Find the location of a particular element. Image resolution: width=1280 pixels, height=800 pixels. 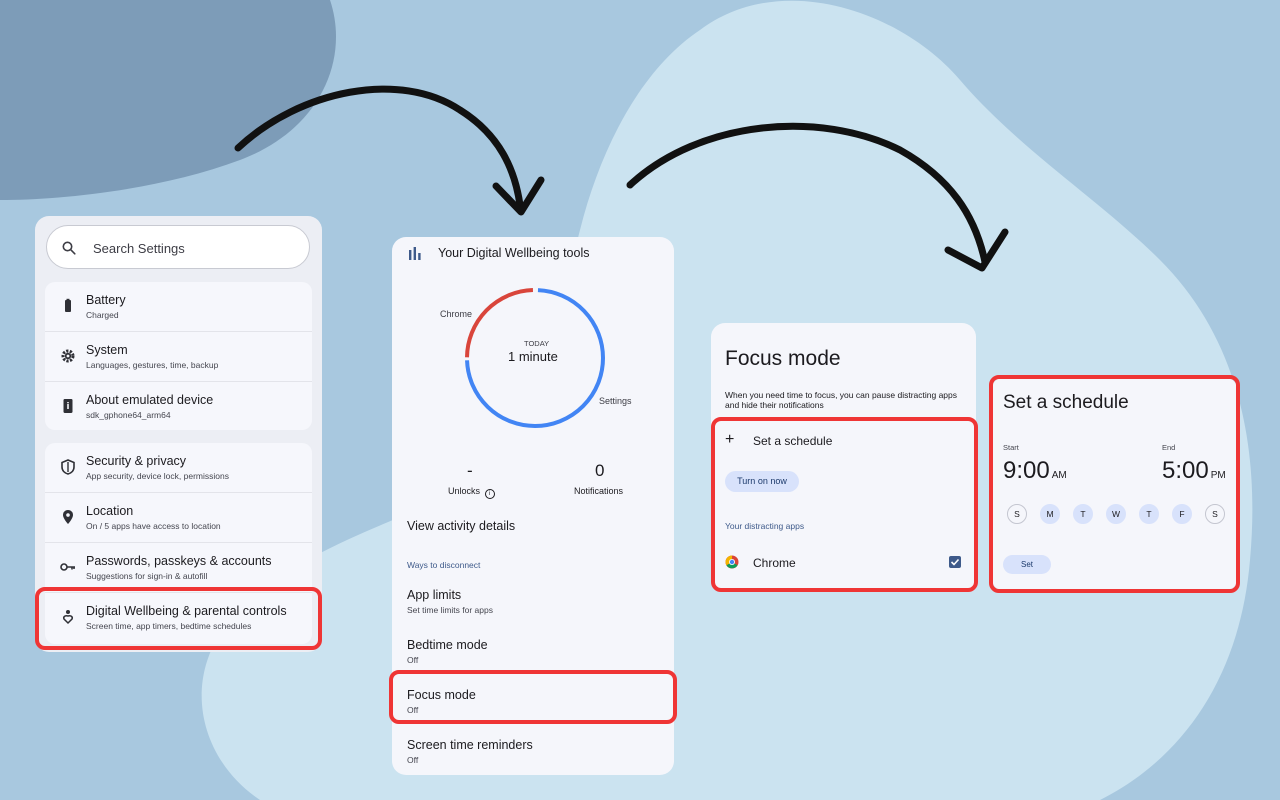

item-subtitle: Set time limits for apps is located at coordinates (450, 610).